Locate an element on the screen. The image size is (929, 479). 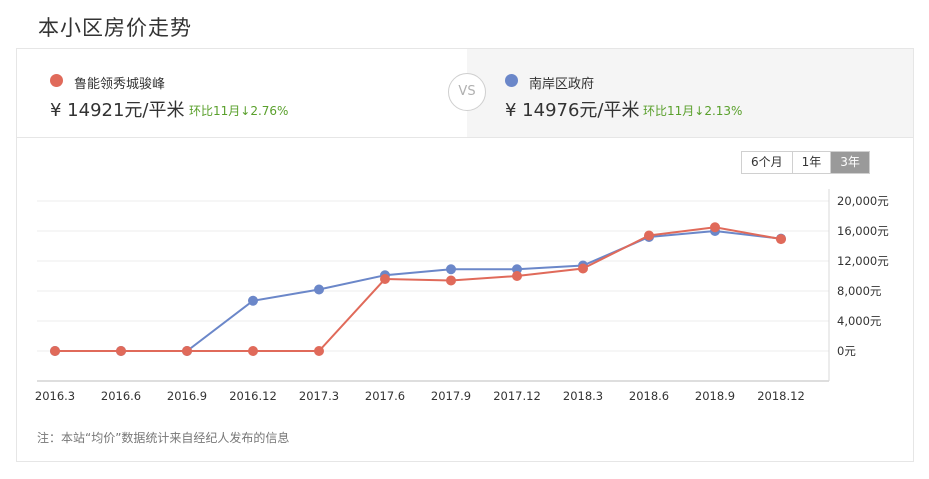
y-tick-label: 0元 is located at coordinates (846, 351).